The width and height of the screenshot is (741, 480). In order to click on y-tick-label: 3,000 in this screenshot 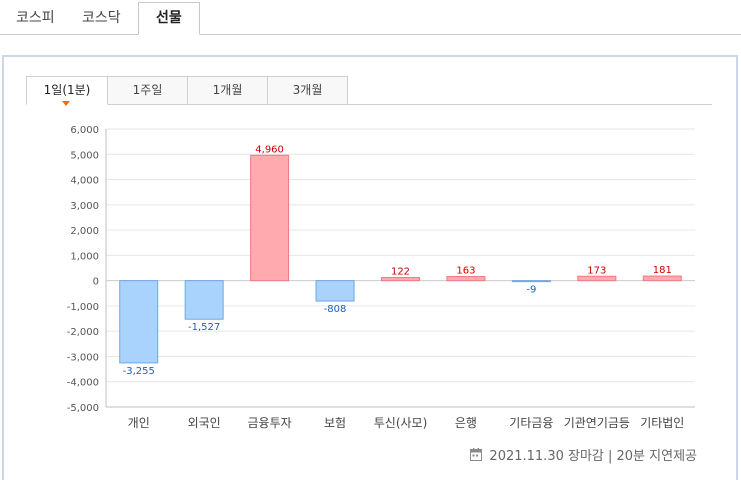, I will do `click(84, 206)`.